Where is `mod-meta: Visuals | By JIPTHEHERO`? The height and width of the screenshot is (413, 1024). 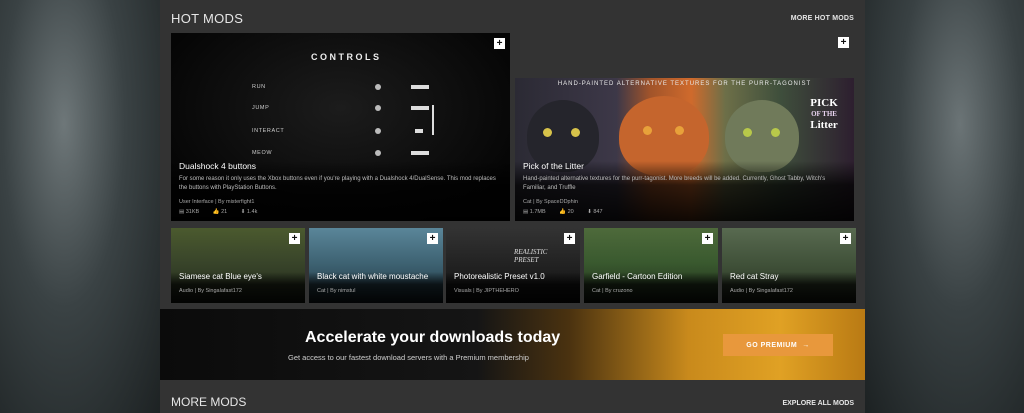 mod-meta: Visuals | By JIPTHEHERO is located at coordinates (513, 291).